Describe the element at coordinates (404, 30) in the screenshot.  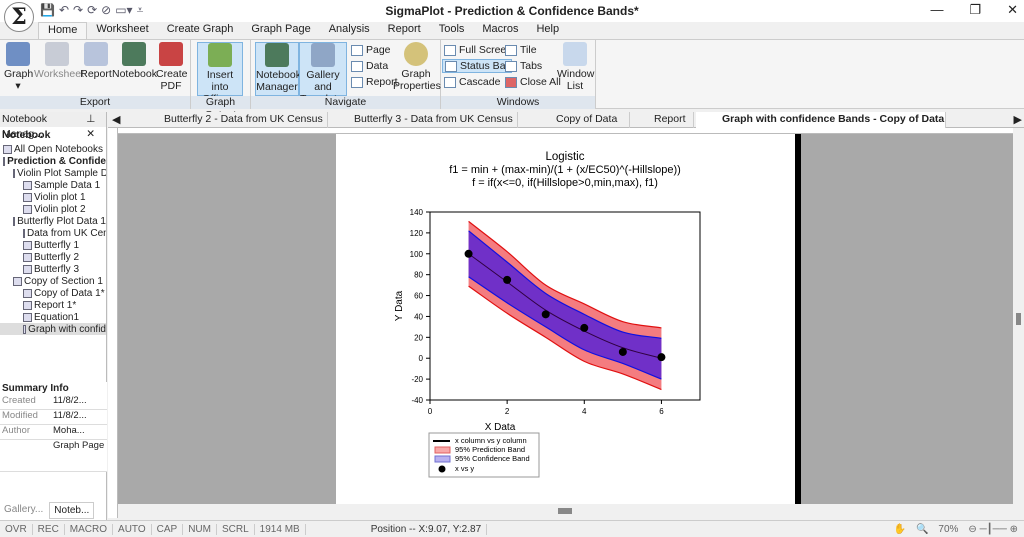
I see `ribbon-tab-report: Report` at that location.